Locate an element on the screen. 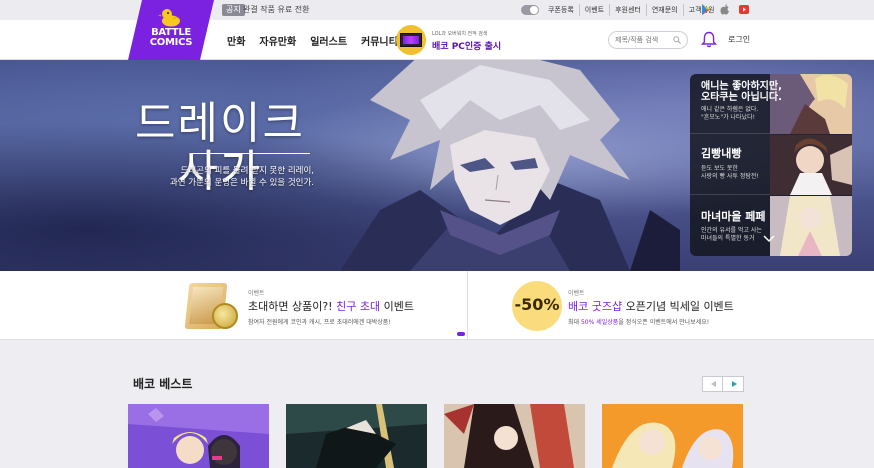 The width and height of the screenshot is (874, 468). side-item-title: 마녀마을 페페 is located at coordinates (733, 216).